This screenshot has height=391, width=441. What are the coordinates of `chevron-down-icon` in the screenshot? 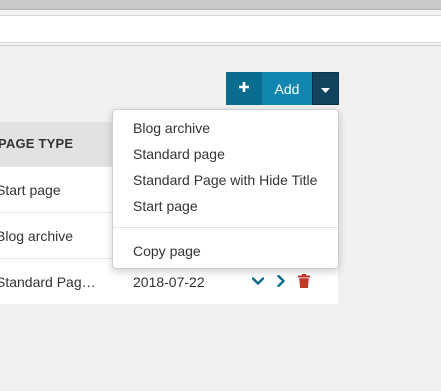 It's located at (258, 281).